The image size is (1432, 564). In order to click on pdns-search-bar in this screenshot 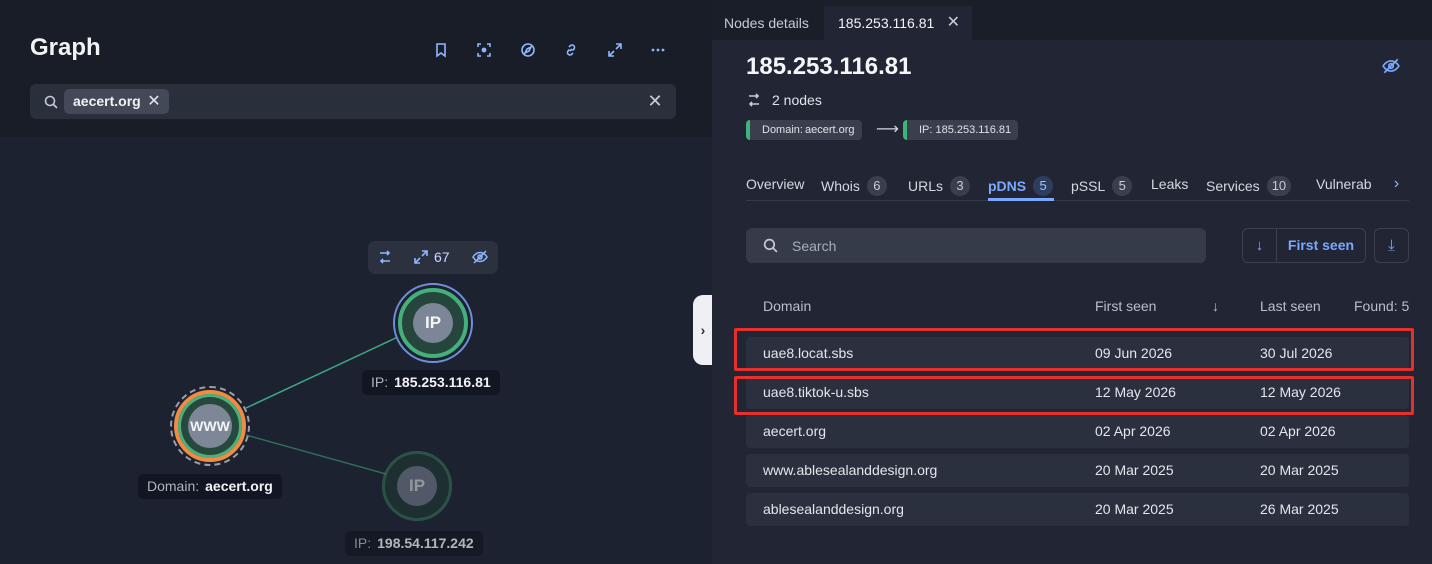, I will do `click(976, 245)`.